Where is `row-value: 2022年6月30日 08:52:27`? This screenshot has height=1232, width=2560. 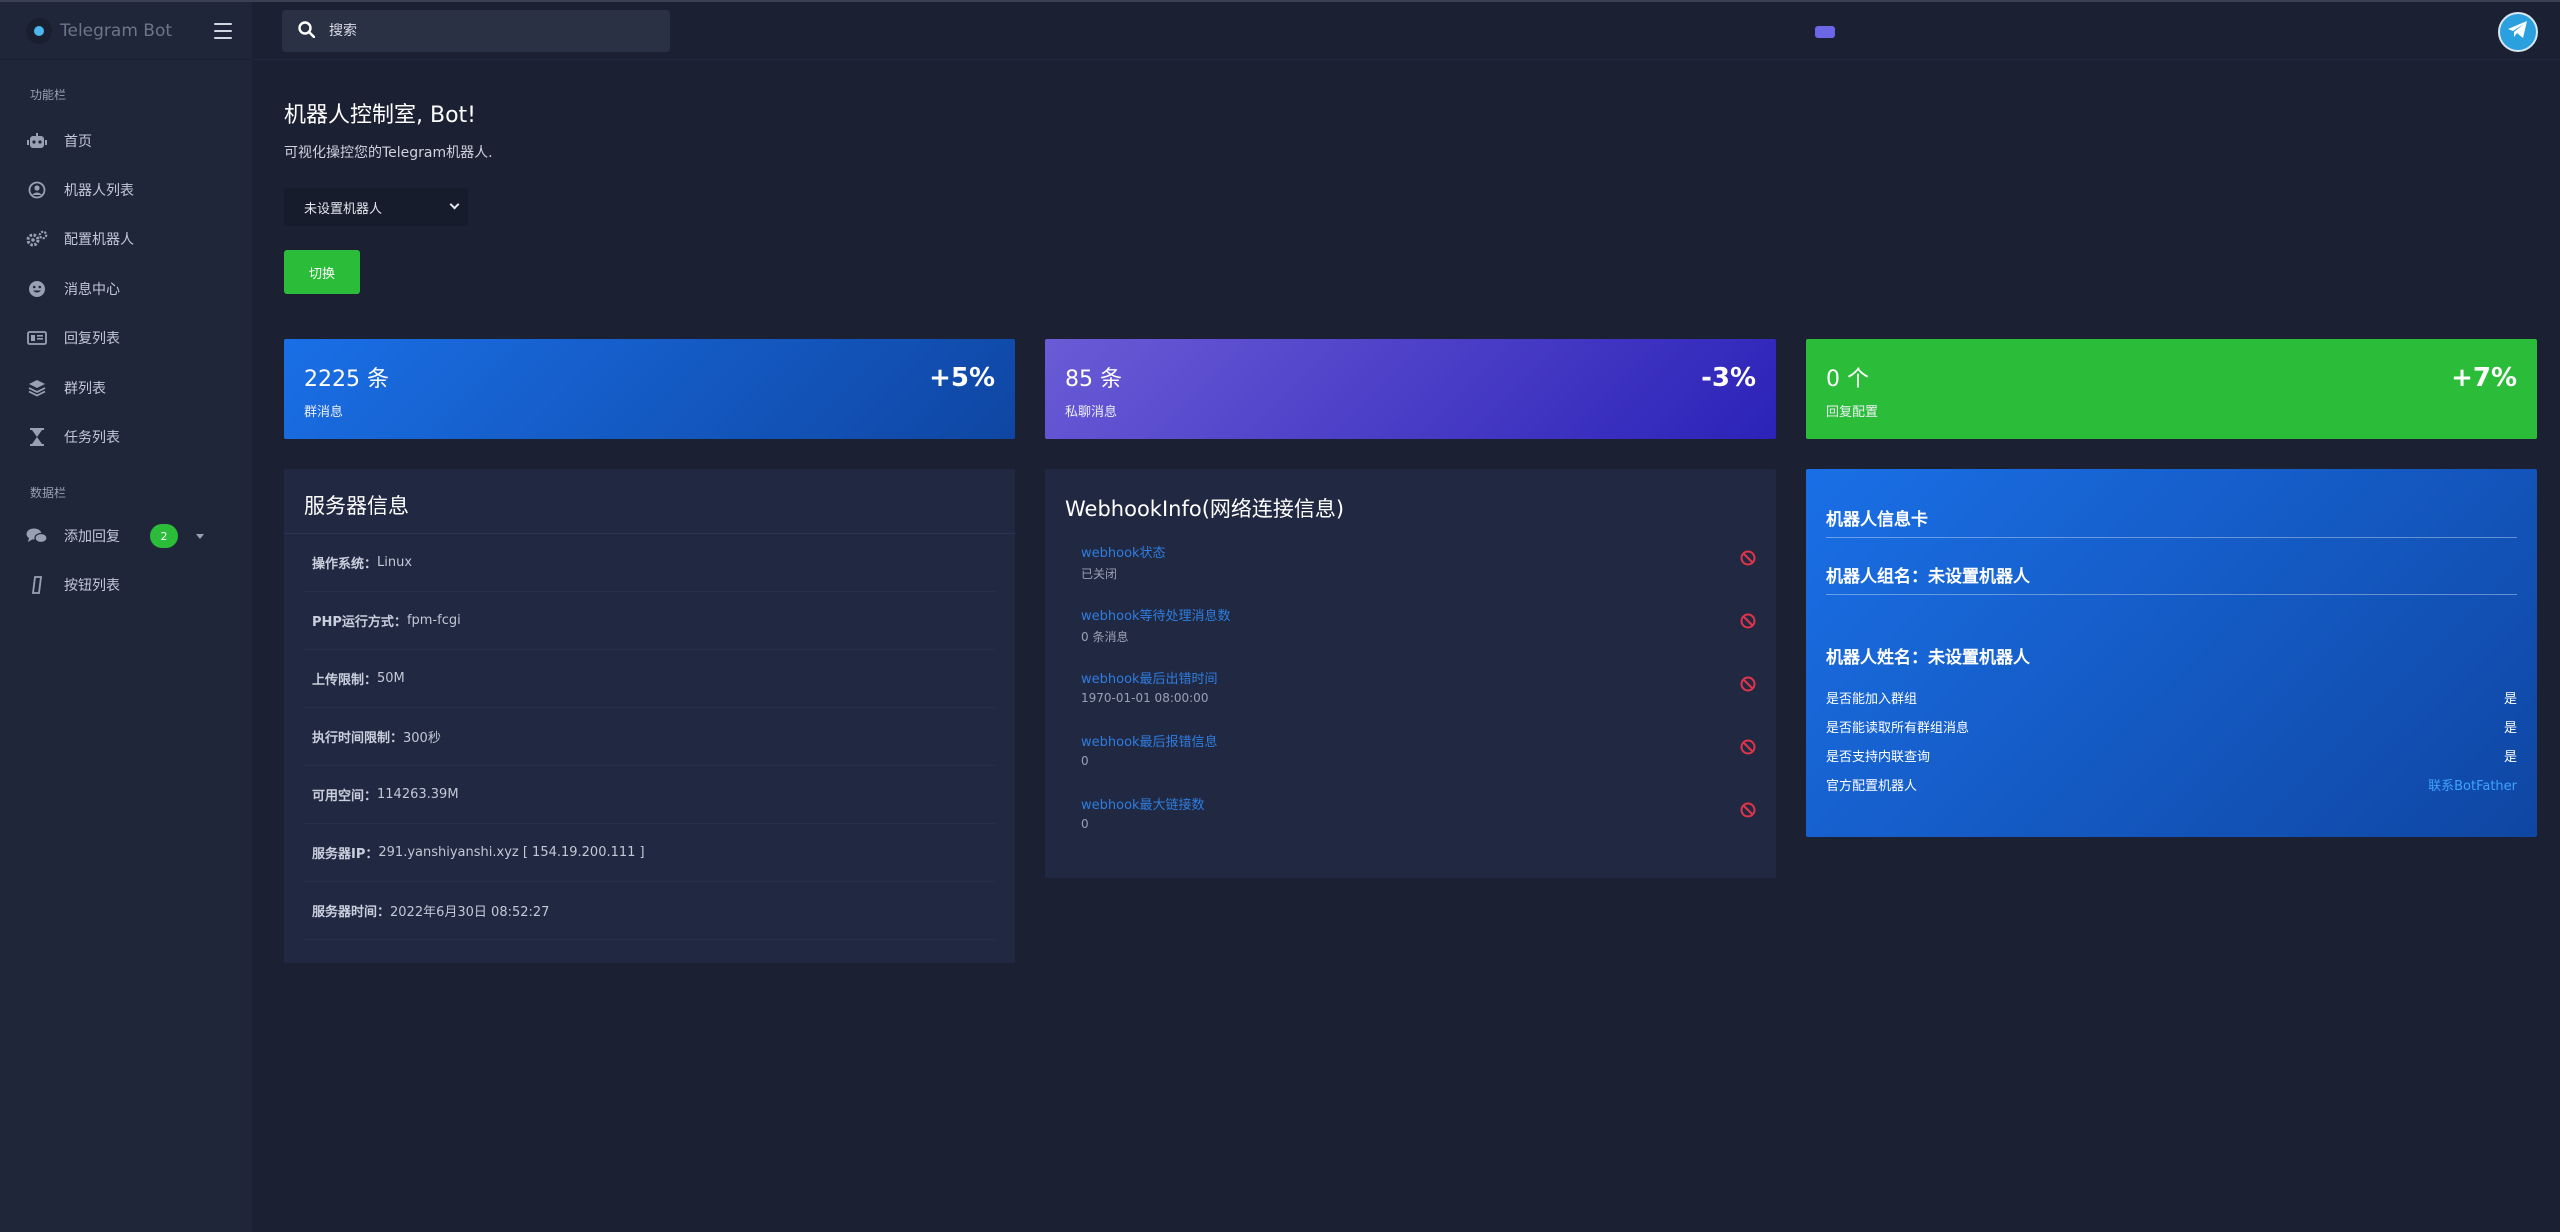
row-value: 2022年6月30日 08:52:27 is located at coordinates (470, 912).